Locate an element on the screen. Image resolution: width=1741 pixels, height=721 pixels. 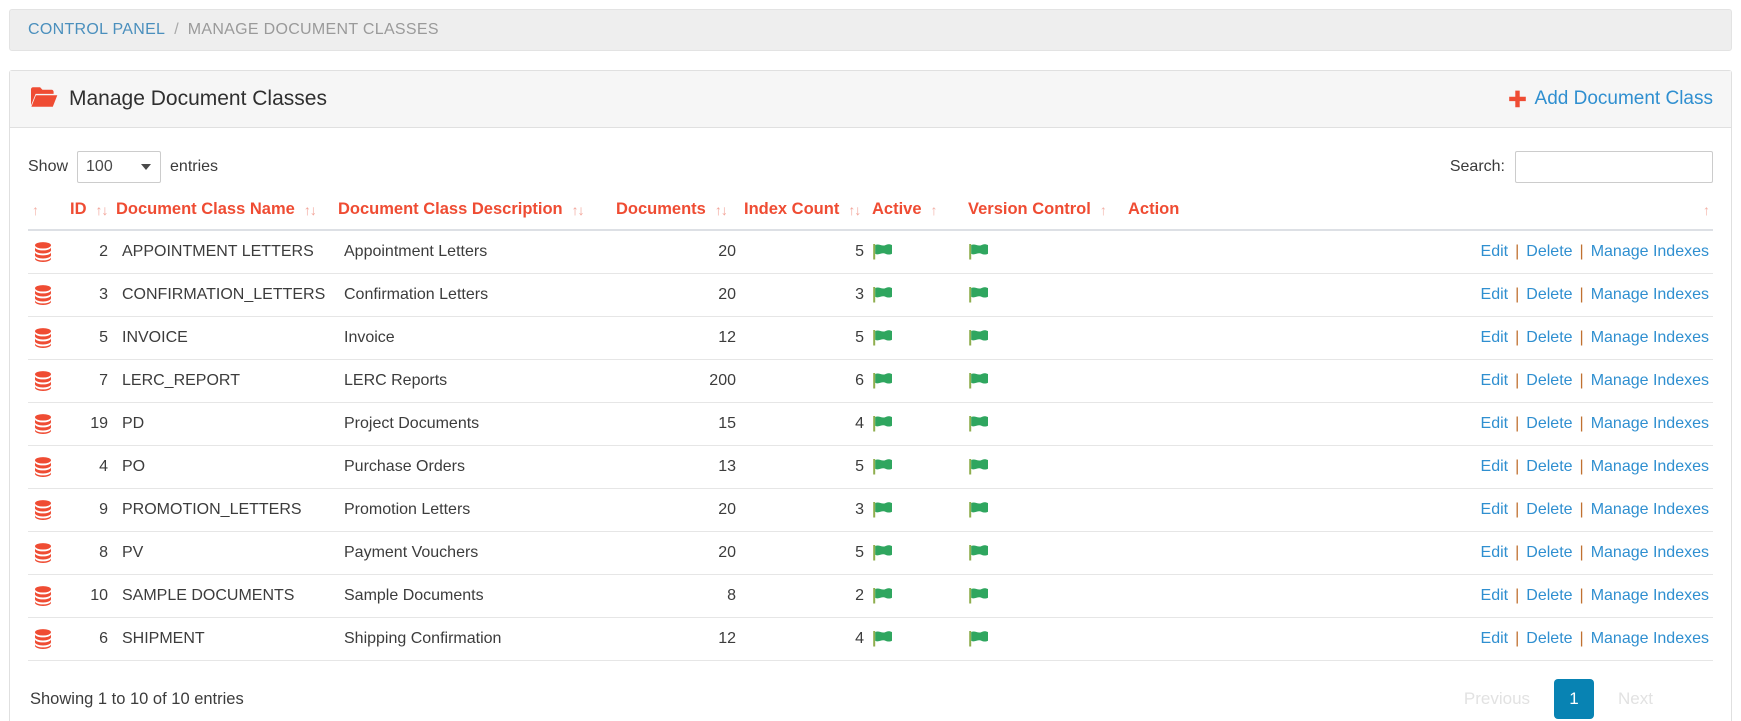
column-header-action: Action ↑ is located at coordinates (1418, 211).